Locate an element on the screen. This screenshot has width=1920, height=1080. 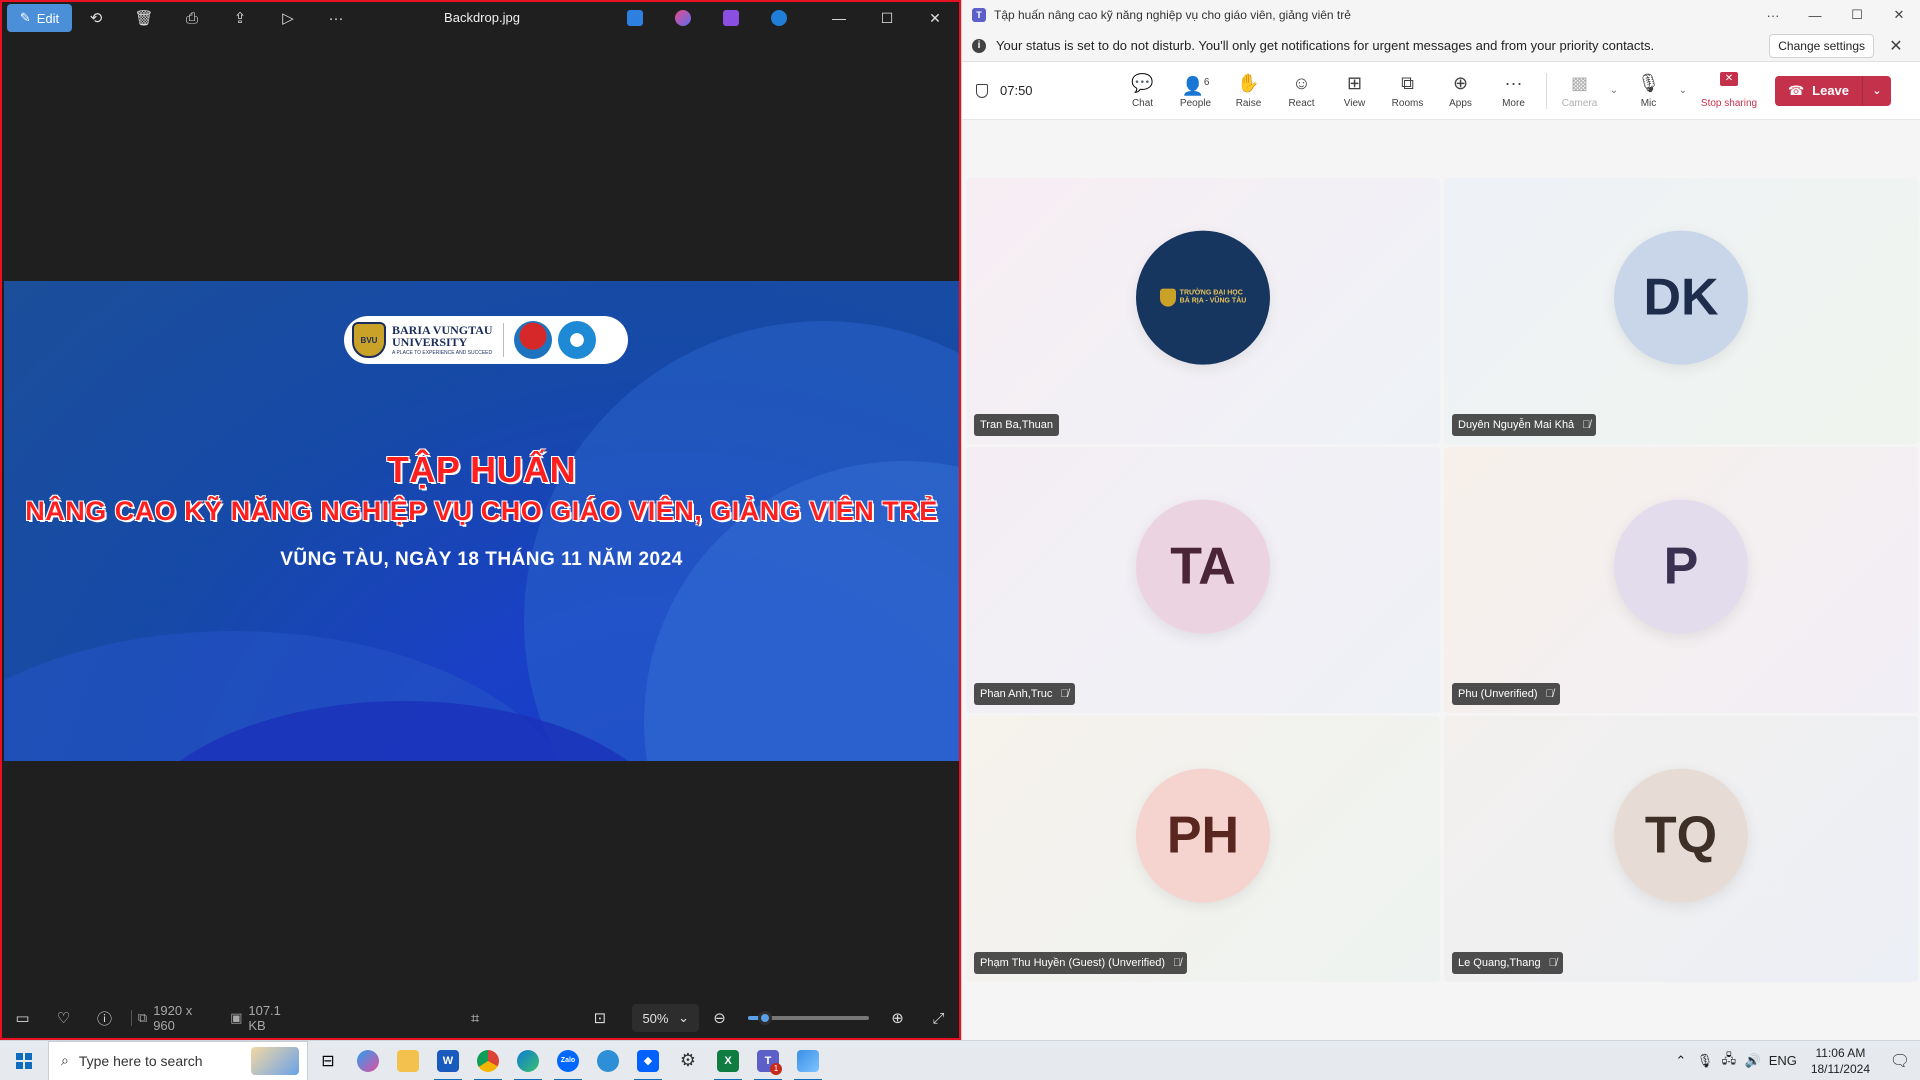
copilot-button is located at coordinates (368, 1060).